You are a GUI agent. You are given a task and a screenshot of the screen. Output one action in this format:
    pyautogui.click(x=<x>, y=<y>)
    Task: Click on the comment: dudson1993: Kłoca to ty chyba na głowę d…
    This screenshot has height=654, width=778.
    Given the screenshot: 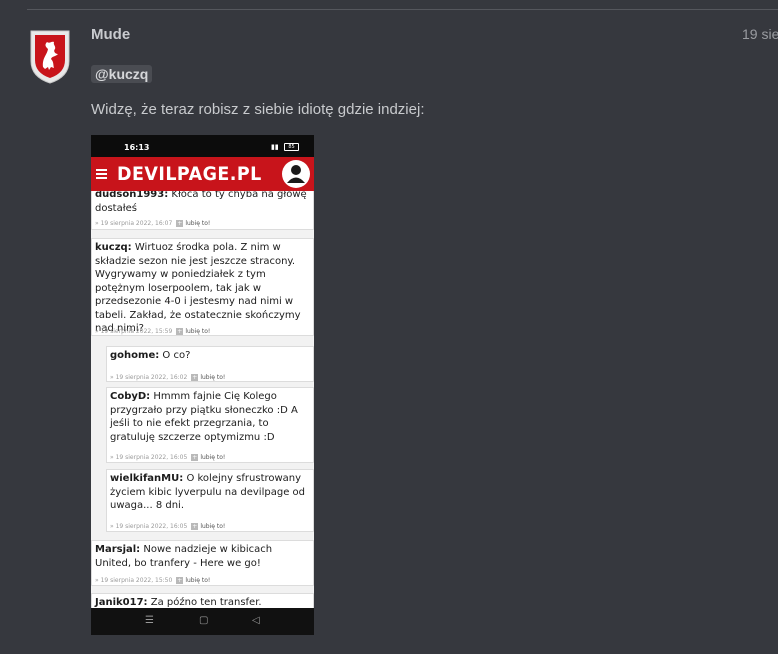 What is the action you would take?
    pyautogui.click(x=202, y=210)
    